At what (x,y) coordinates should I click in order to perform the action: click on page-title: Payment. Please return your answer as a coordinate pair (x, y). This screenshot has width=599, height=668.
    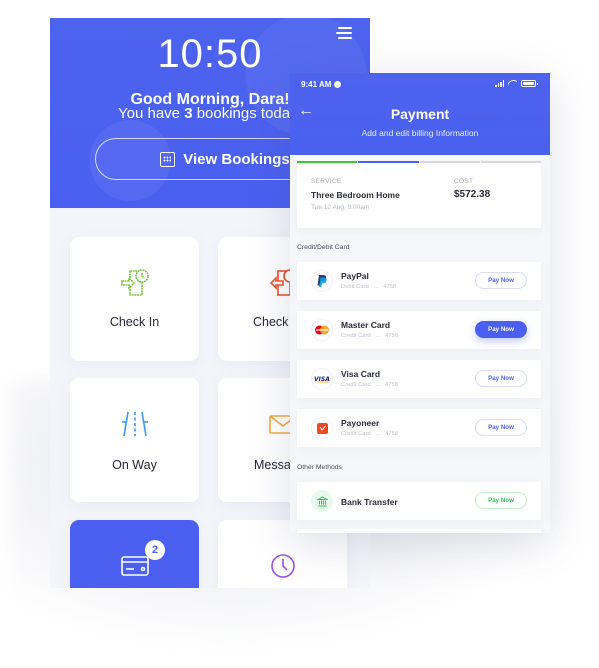
    Looking at the image, I should click on (420, 114).